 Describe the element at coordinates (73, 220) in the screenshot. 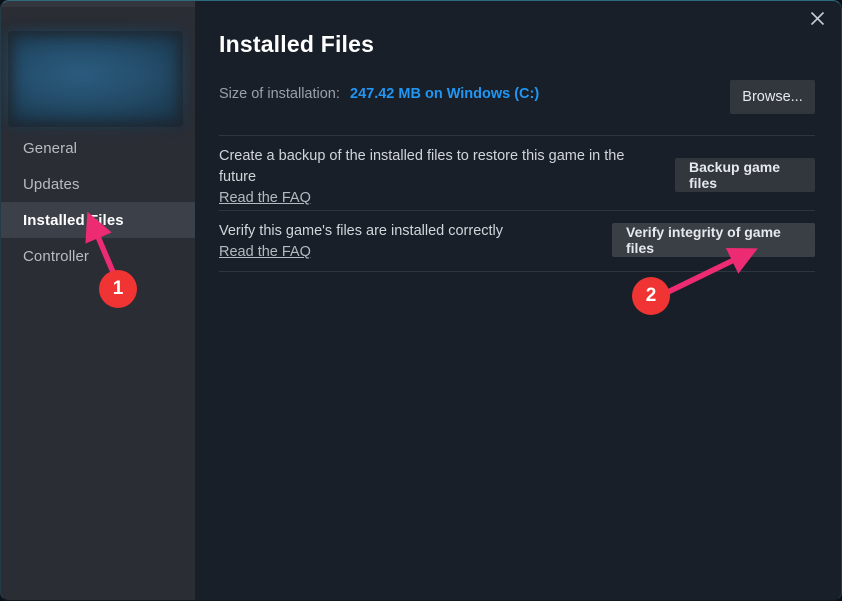

I see `sidebar-item-label: Installed Files` at that location.